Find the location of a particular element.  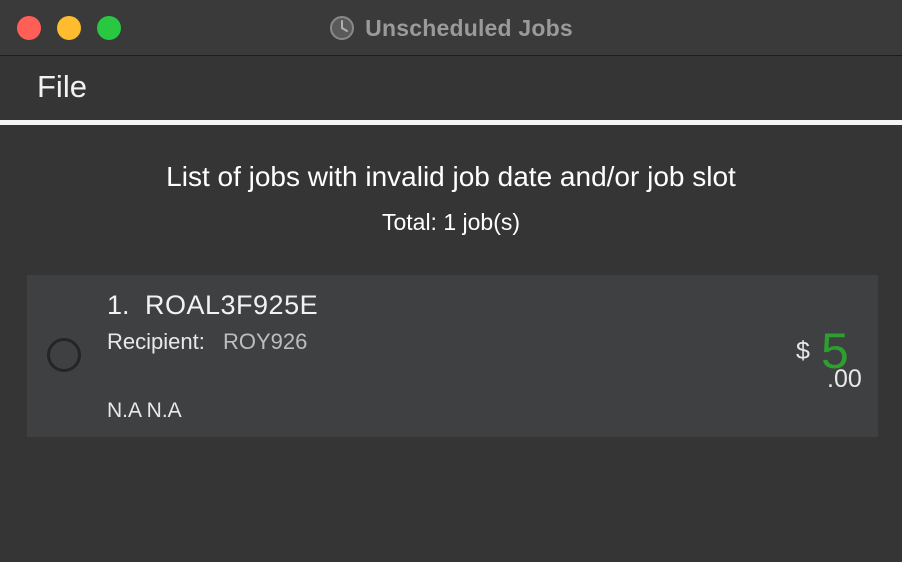

menu-bar: File is located at coordinates (451, 88).